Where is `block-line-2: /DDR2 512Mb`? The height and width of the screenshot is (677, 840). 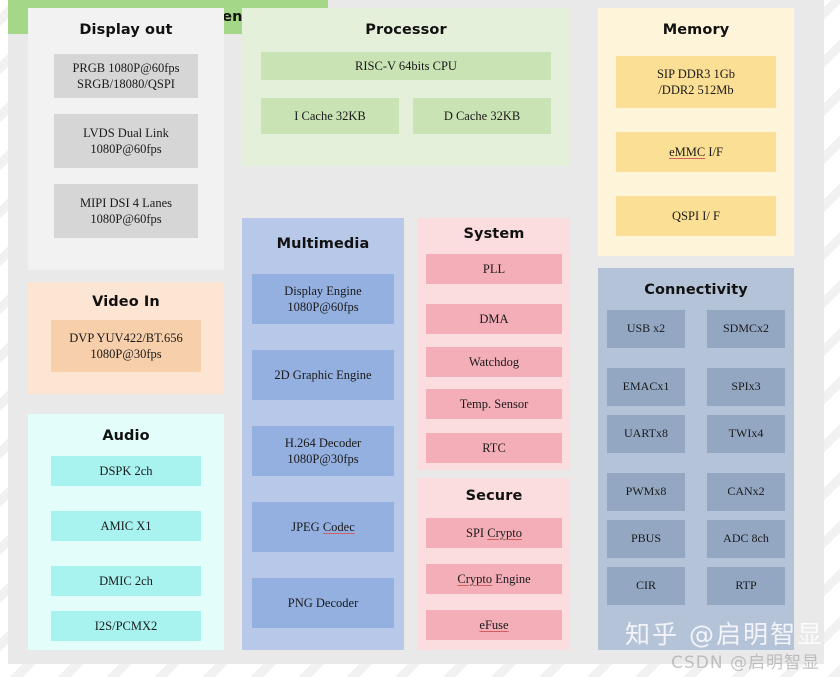 block-line-2: /DDR2 512Mb is located at coordinates (696, 90).